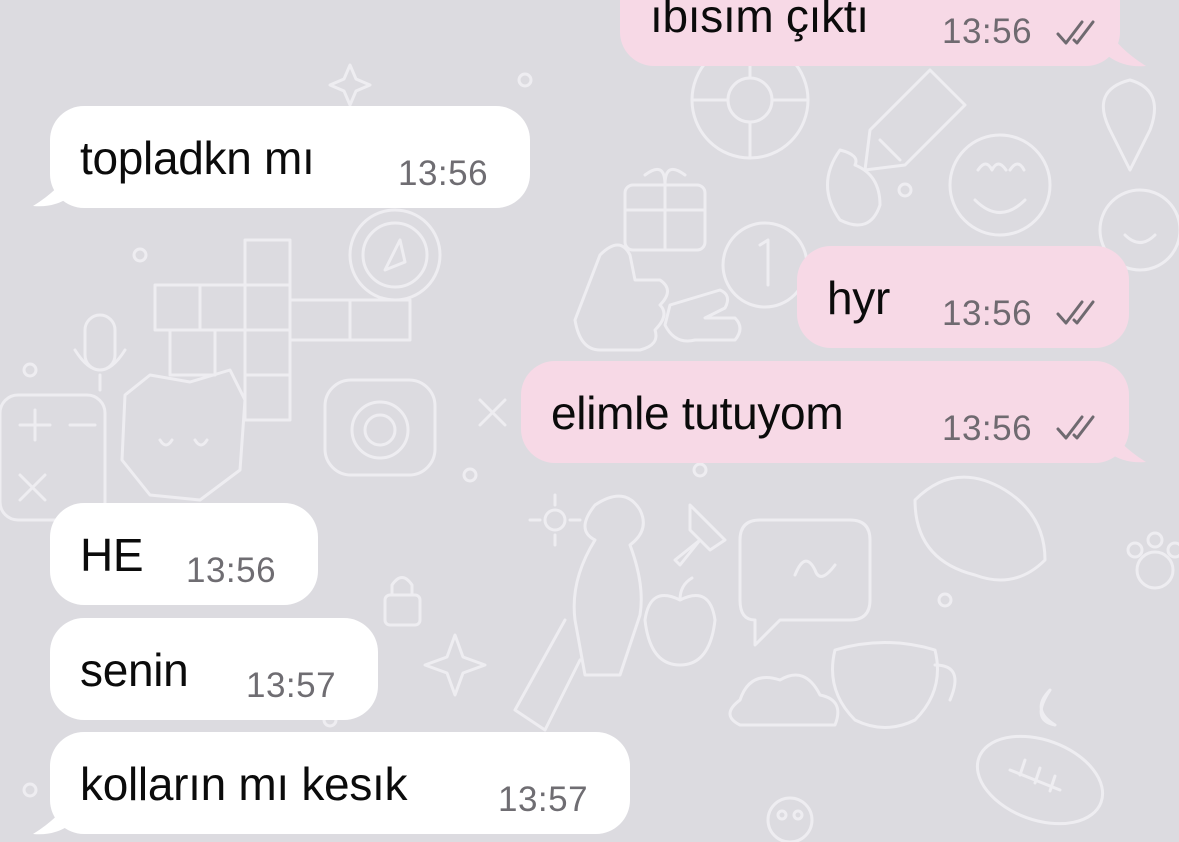 This screenshot has width=1179, height=842. What do you see at coordinates (214, 669) in the screenshot?
I see `message-bubble-incoming: senin 13:57` at bounding box center [214, 669].